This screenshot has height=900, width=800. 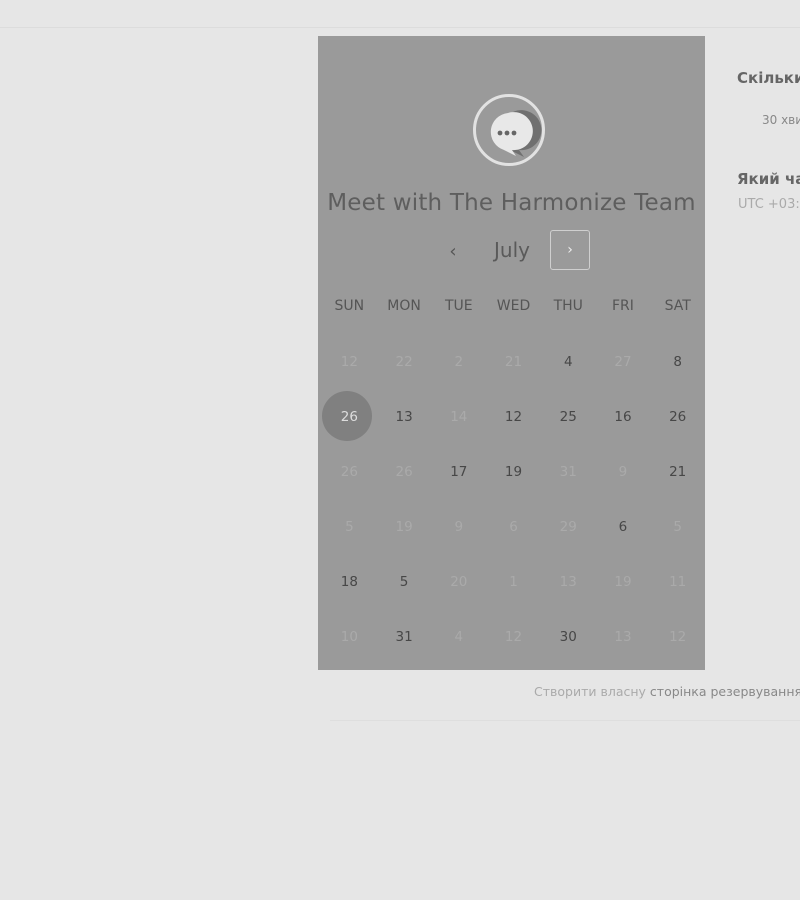 I want to click on day-cell: 10, so click(x=349, y=636).